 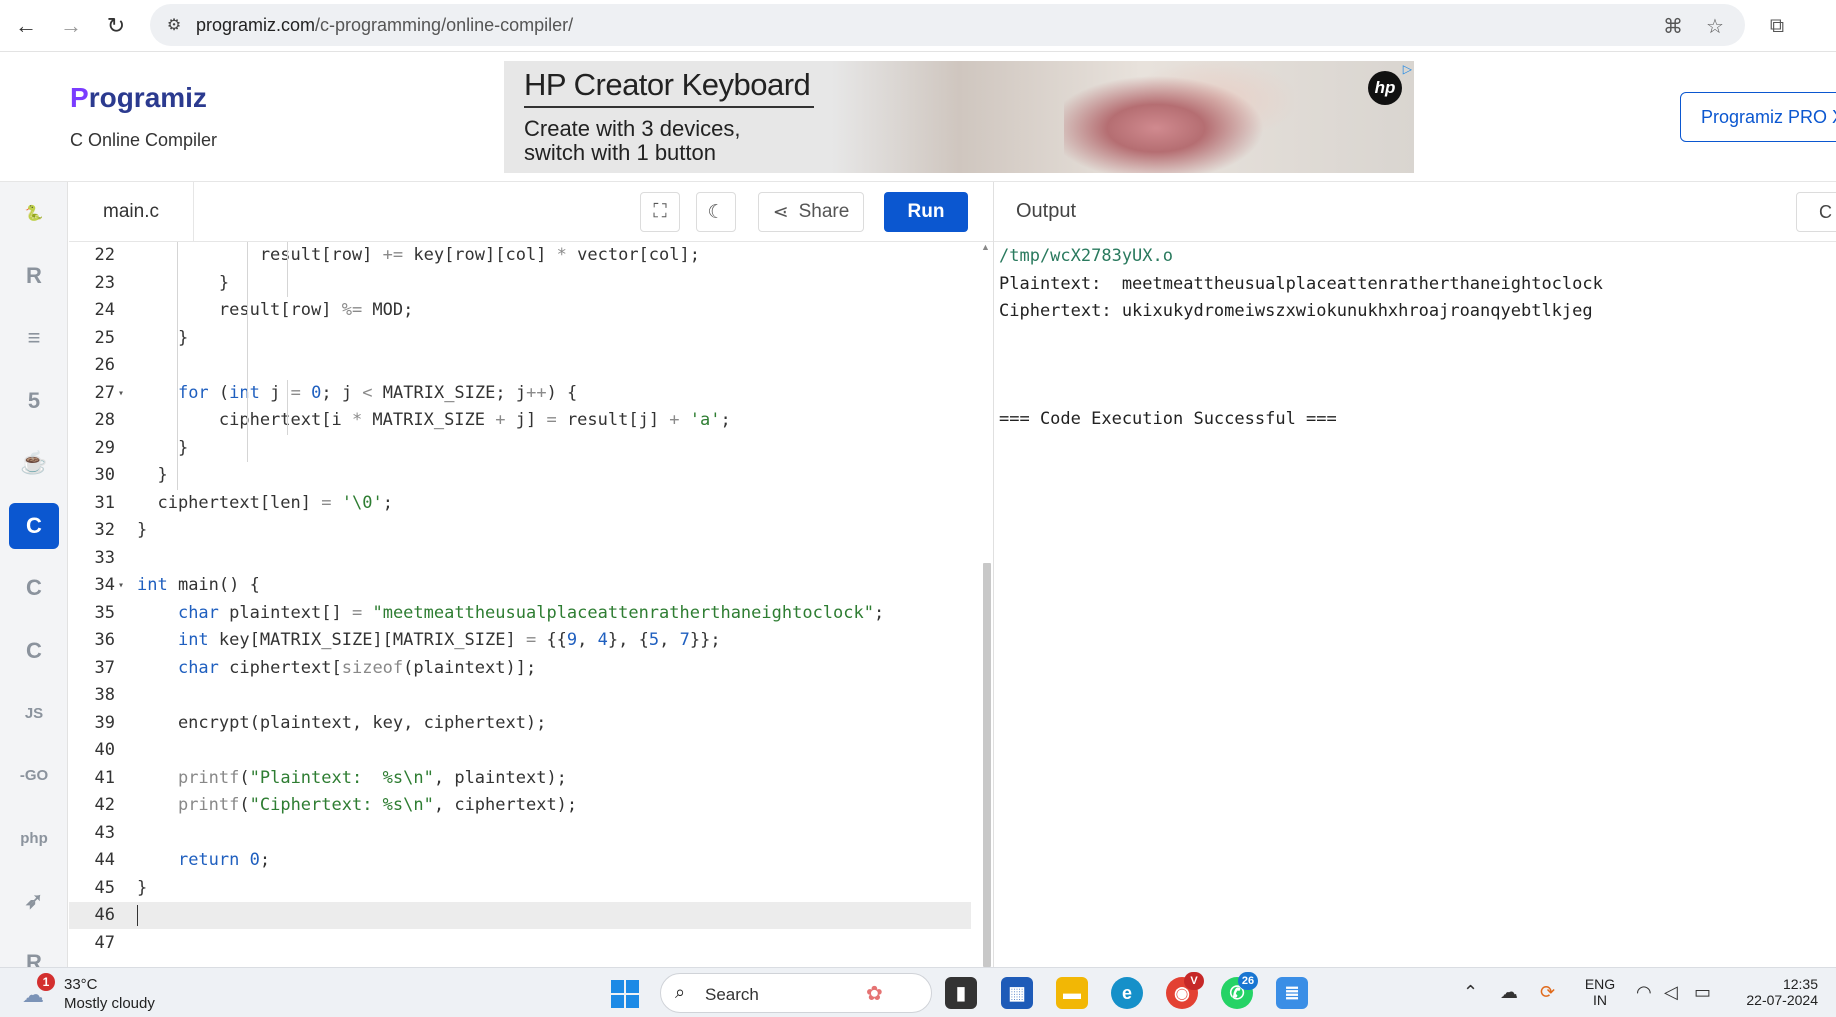 What do you see at coordinates (34, 588) in the screenshot?
I see `sidebar-lang-cpp-icon: C` at bounding box center [34, 588].